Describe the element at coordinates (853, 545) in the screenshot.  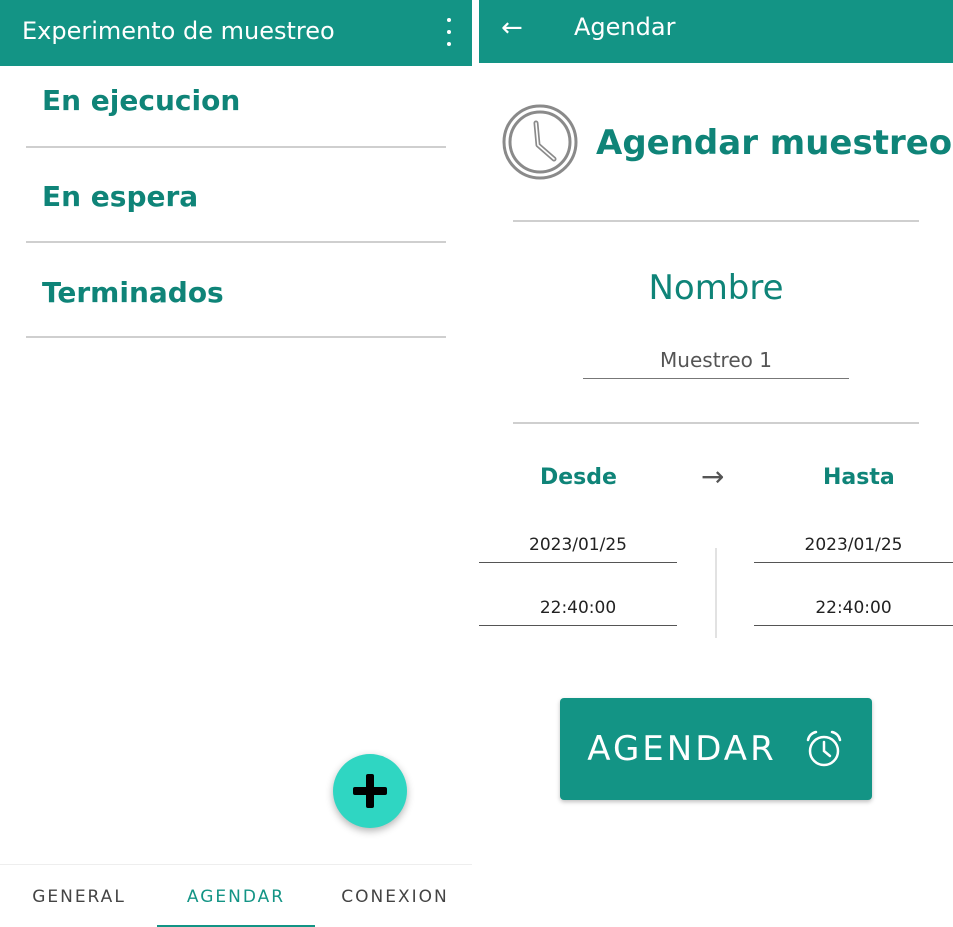
I see `to-date-field: 2023/01/25` at that location.